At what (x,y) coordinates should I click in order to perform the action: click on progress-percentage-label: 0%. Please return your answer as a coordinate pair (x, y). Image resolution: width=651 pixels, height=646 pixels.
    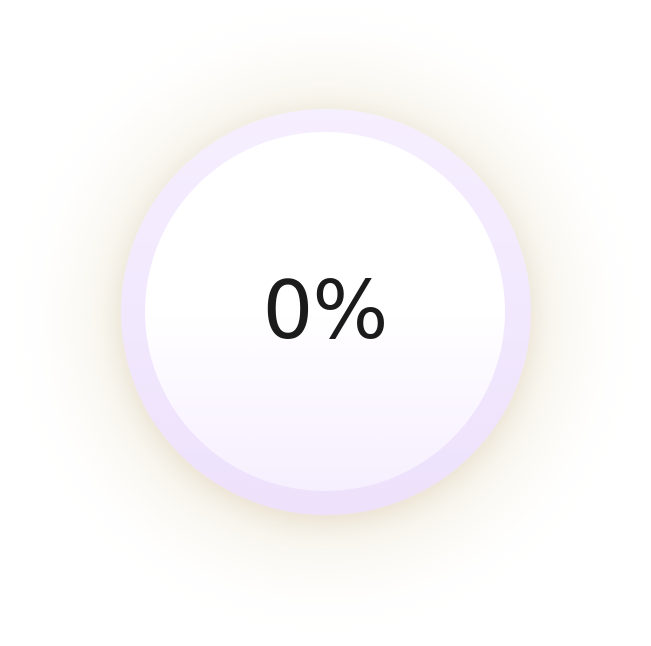
    Looking at the image, I should click on (325, 310).